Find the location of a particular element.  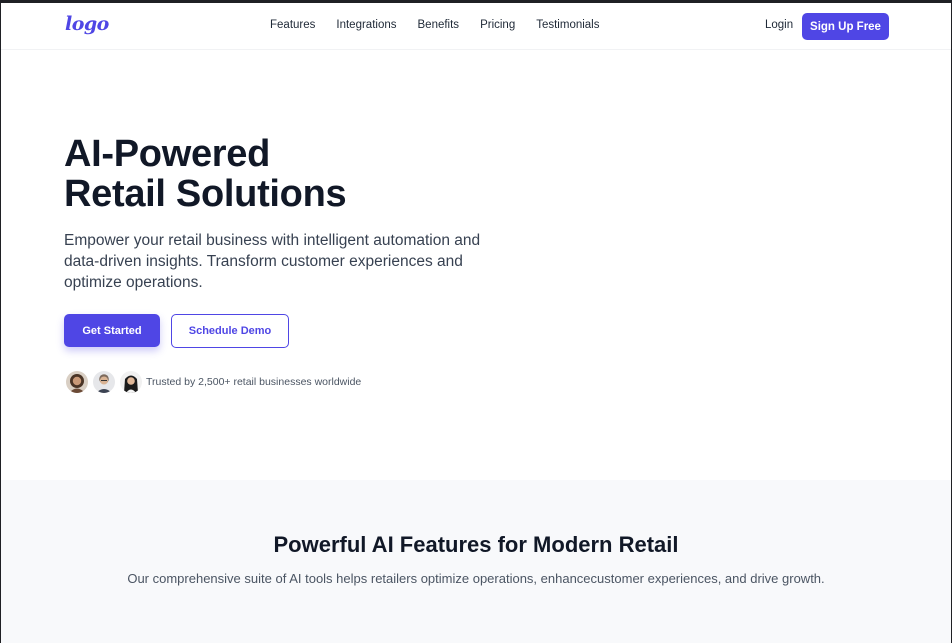

nav-integrations: Integrations is located at coordinates (366, 25).